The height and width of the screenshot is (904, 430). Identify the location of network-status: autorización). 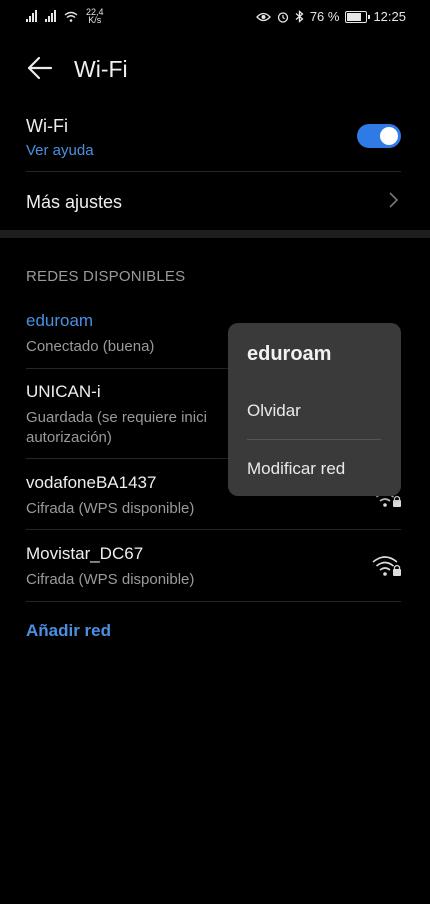
(69, 437).